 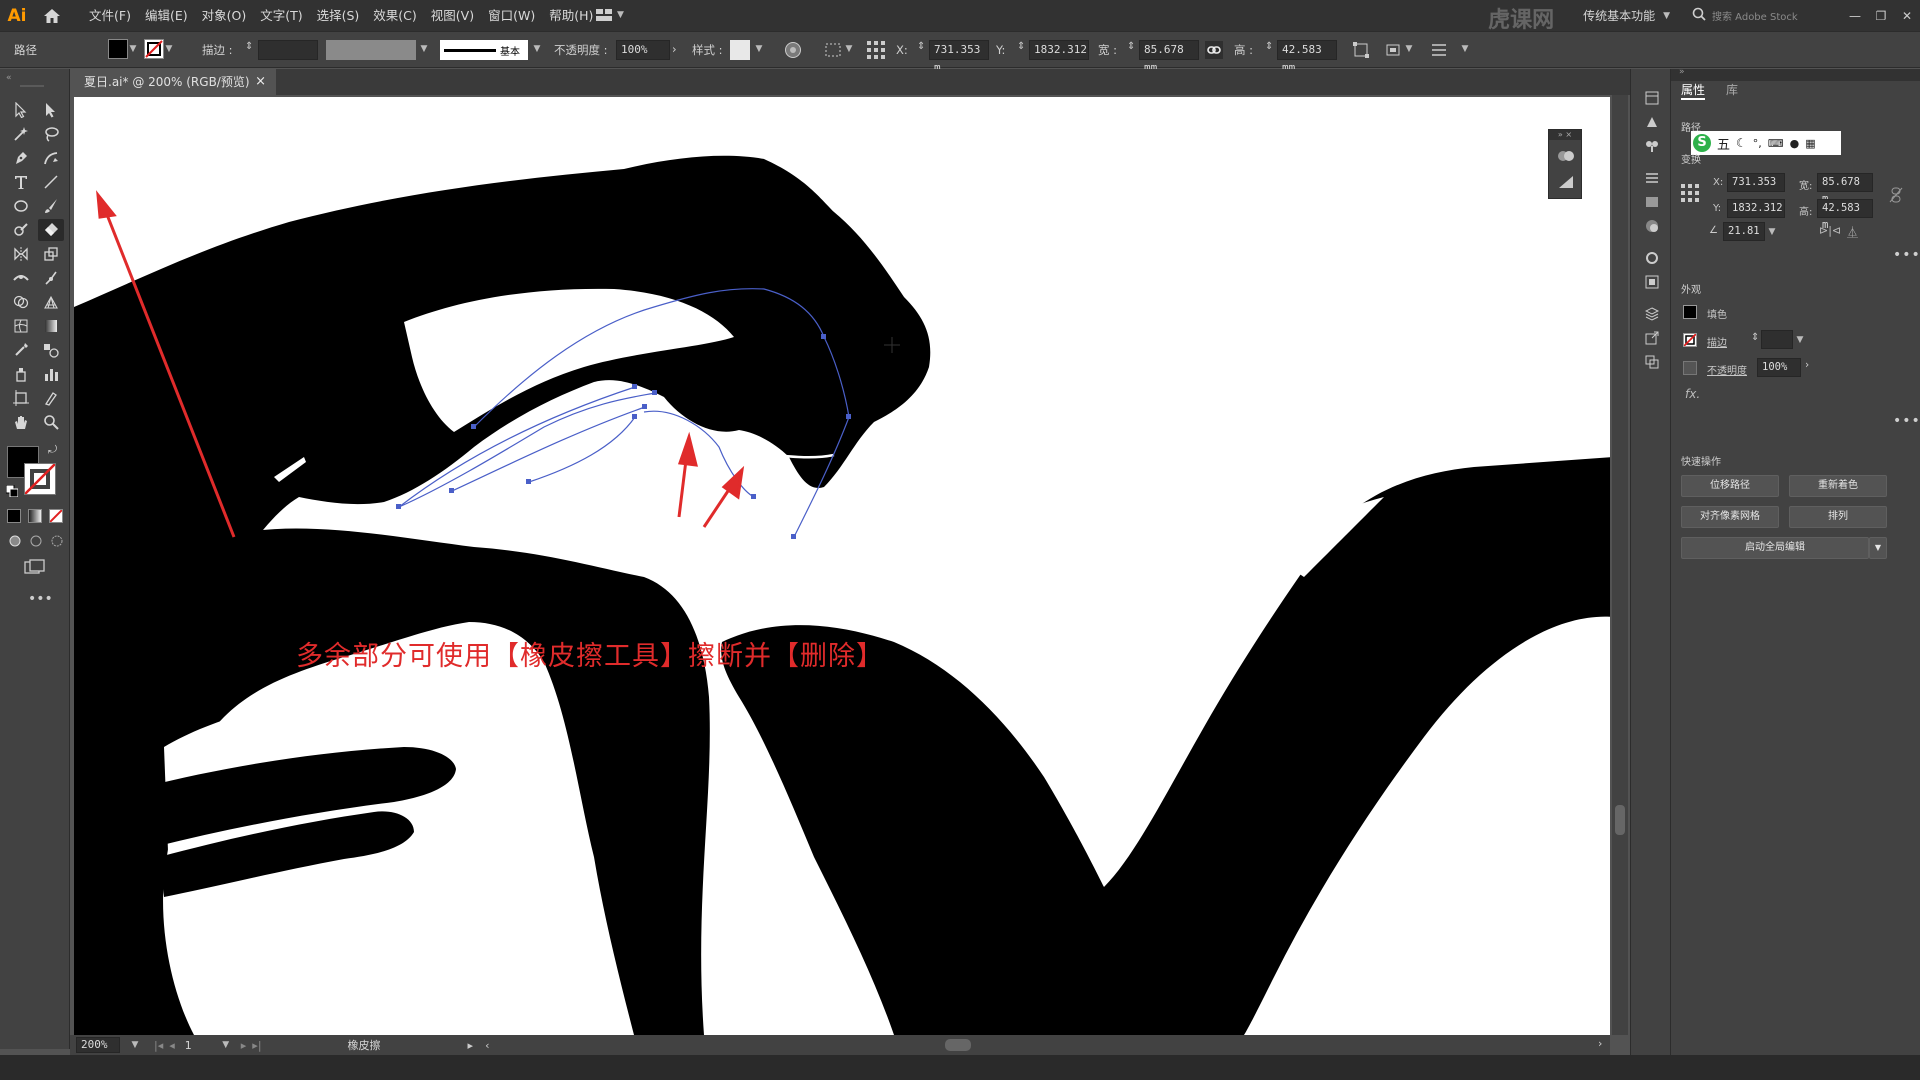 What do you see at coordinates (51, 374) in the screenshot?
I see `column-graph-tool-icon` at bounding box center [51, 374].